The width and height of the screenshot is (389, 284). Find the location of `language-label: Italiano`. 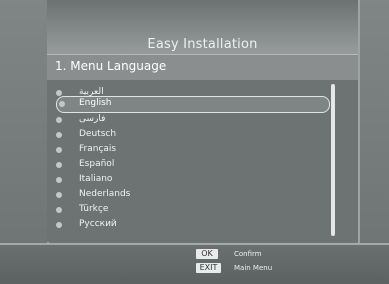

language-label: Italiano is located at coordinates (96, 179).